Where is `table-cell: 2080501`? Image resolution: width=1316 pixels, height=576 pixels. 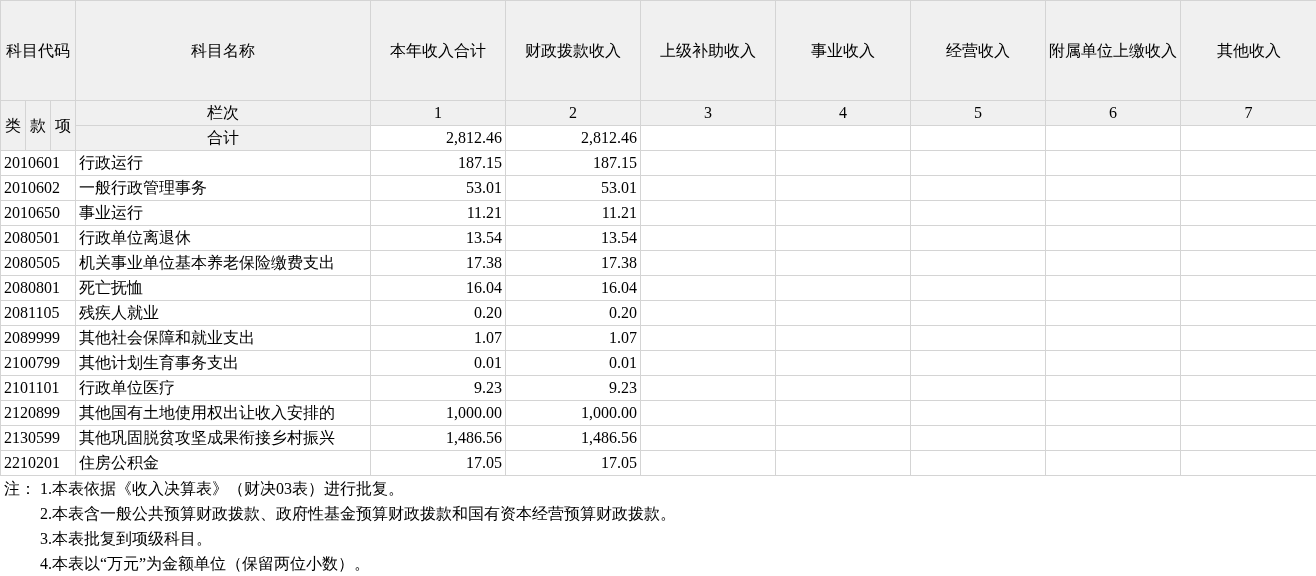
table-cell: 2080501 is located at coordinates (38, 238).